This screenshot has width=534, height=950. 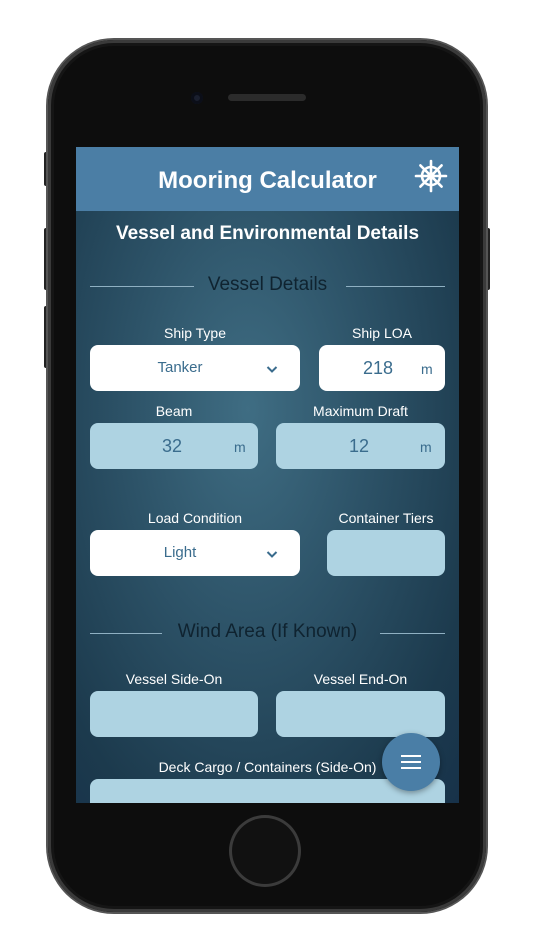 I want to click on ship-loa-input: 218 m, so click(x=382, y=368).